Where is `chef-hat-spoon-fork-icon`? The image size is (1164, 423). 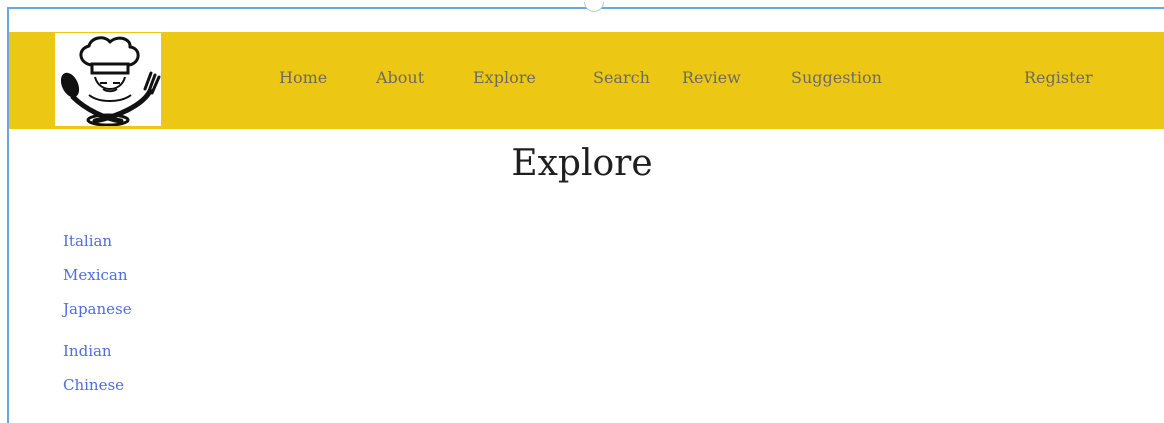 chef-hat-spoon-fork-icon is located at coordinates (110, 81).